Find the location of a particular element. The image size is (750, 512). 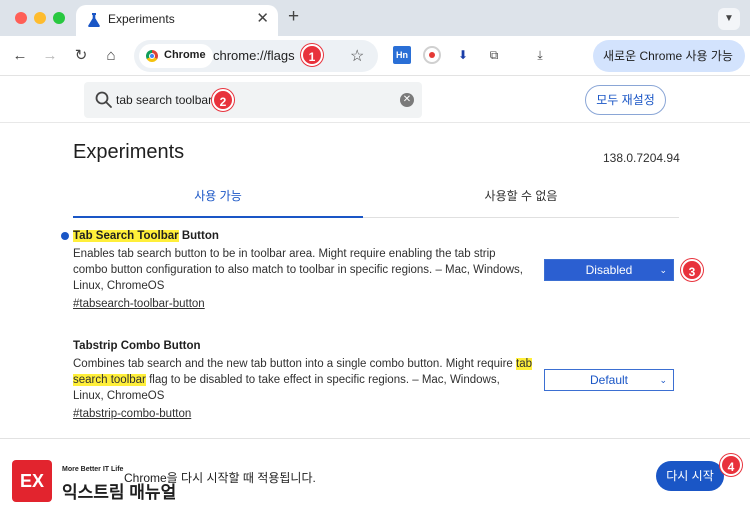

new-tab-button: + is located at coordinates (293, 17).